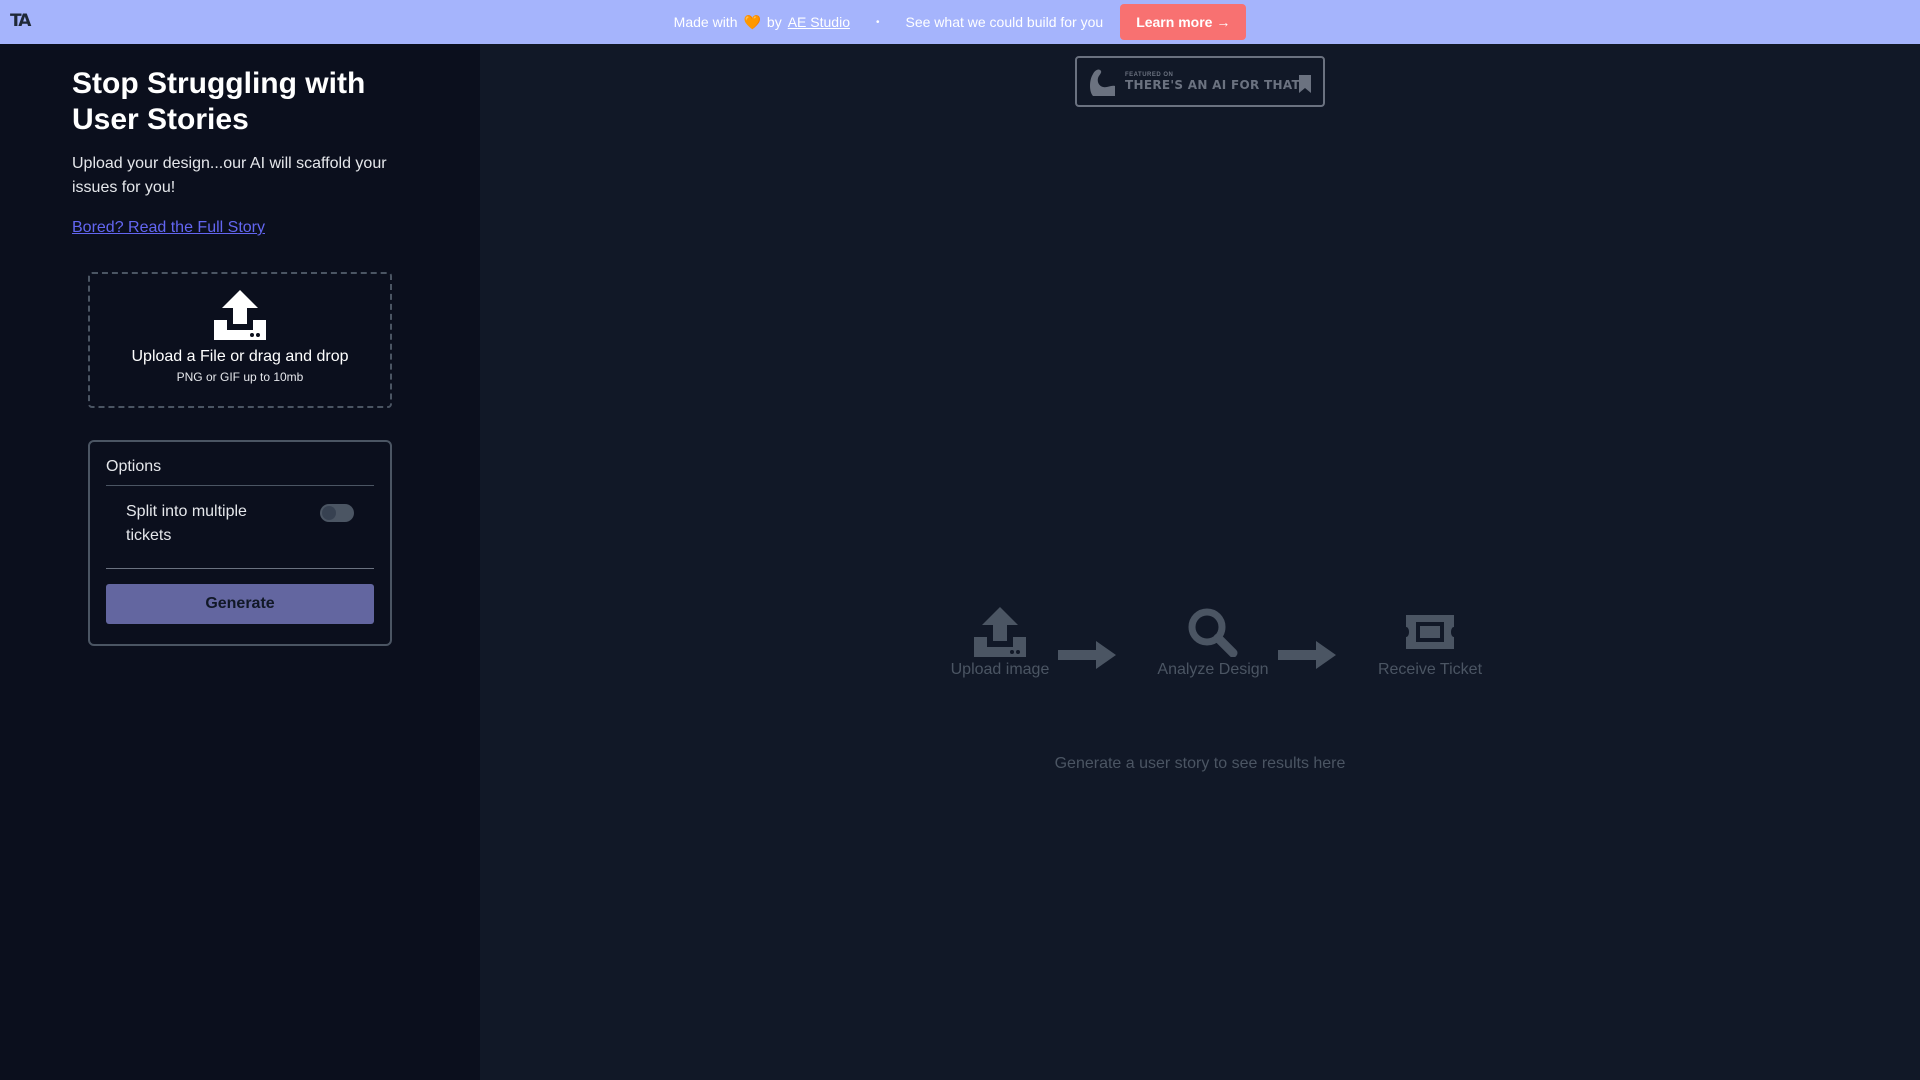  What do you see at coordinates (168, 228) in the screenshot?
I see `full-story-link: Bored? Read the Full Story` at bounding box center [168, 228].